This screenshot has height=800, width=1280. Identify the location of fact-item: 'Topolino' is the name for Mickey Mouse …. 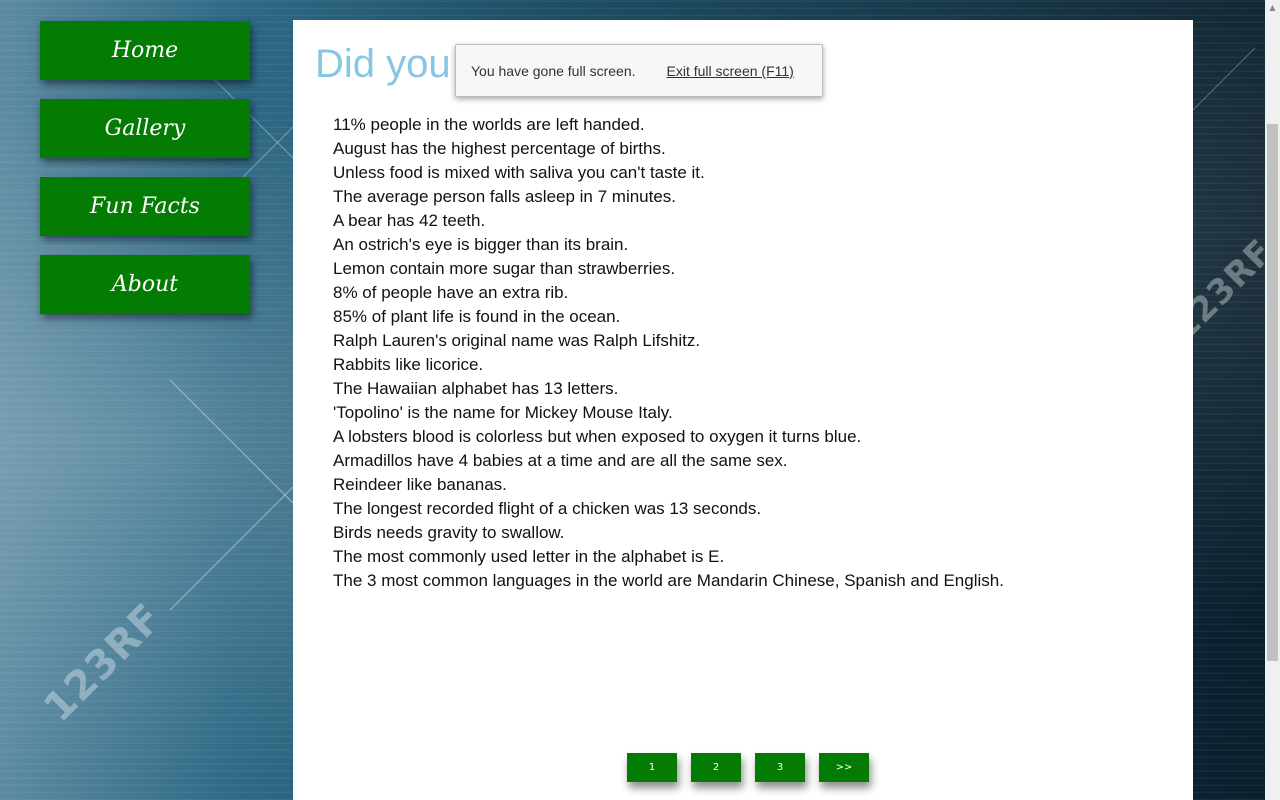
(503, 412).